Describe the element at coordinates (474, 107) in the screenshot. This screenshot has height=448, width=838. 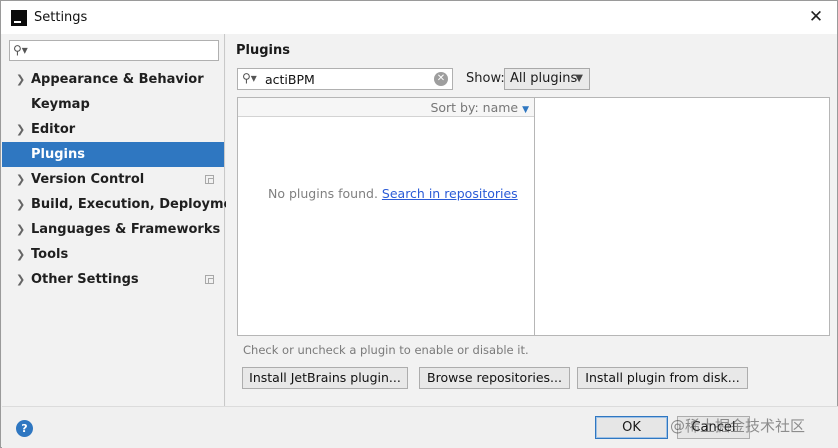
I see `sort-label: Sort by: name` at that location.